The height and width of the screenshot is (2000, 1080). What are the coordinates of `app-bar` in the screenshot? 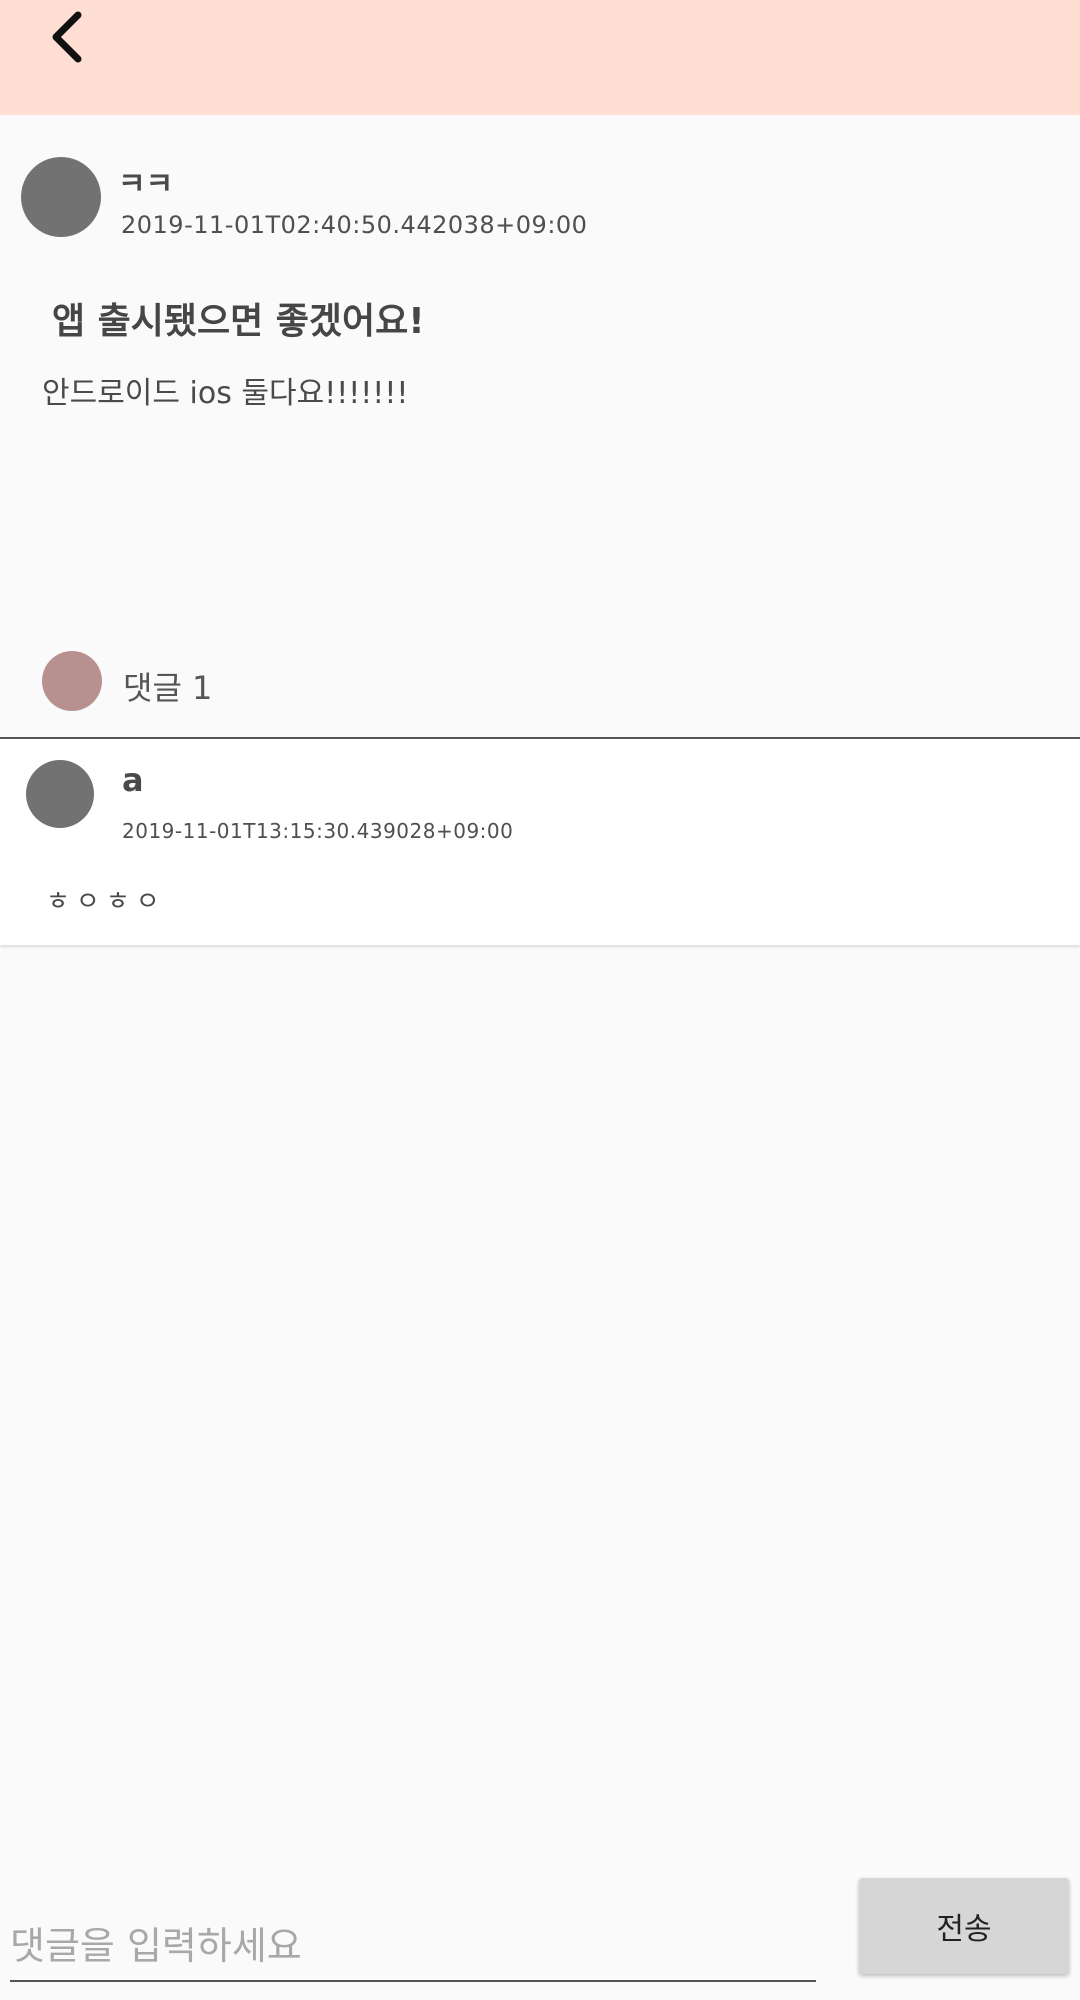 It's located at (540, 57).